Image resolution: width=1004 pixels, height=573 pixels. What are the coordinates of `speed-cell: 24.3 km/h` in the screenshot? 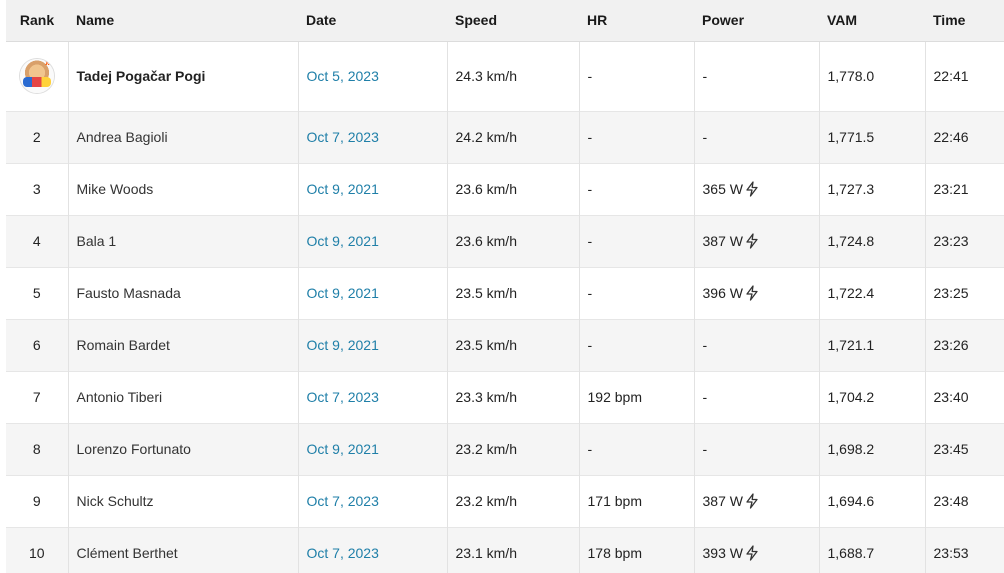 It's located at (513, 76).